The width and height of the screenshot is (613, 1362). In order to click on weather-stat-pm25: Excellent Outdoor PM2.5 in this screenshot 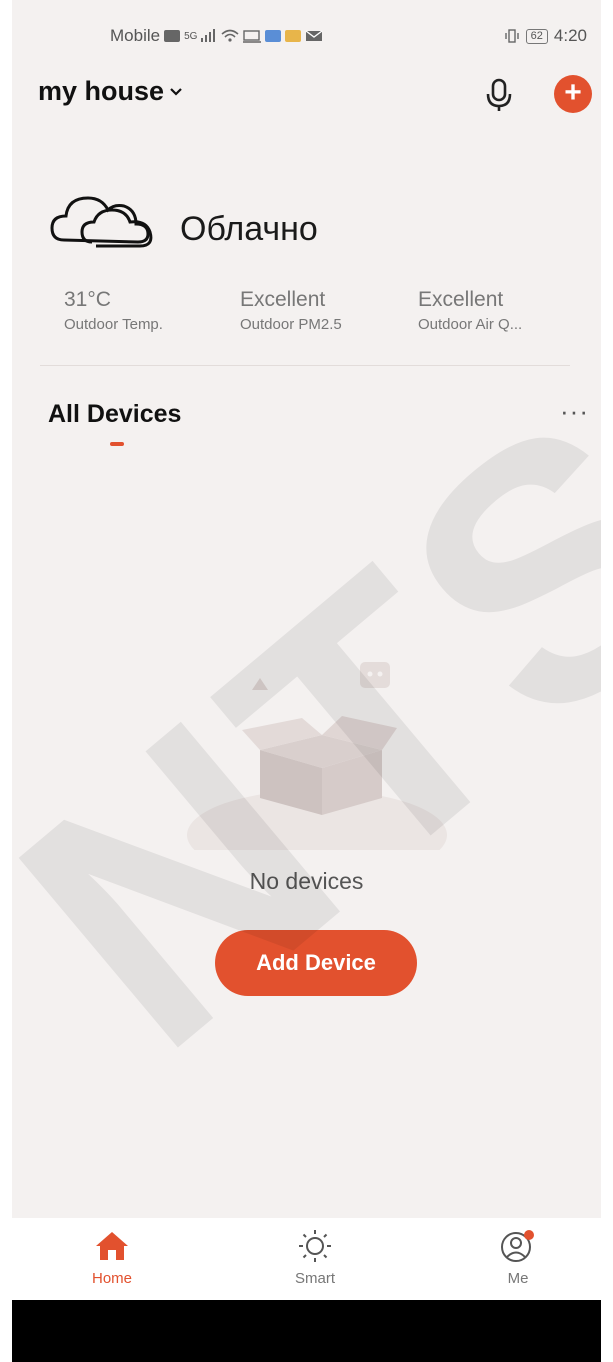, I will do `click(291, 310)`.